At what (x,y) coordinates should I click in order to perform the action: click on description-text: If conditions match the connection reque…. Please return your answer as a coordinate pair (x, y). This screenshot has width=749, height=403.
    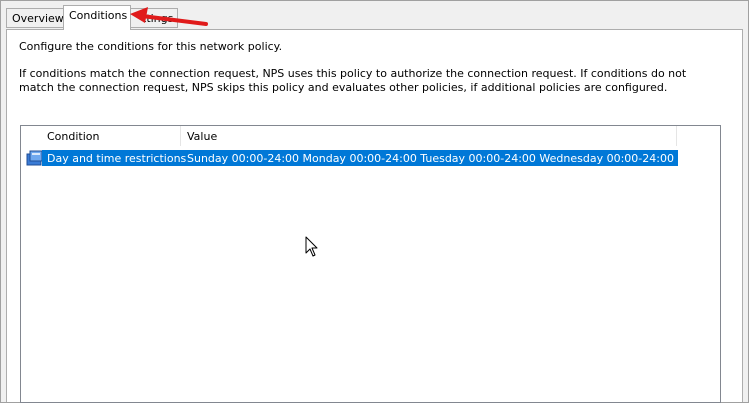
    Looking at the image, I should click on (353, 80).